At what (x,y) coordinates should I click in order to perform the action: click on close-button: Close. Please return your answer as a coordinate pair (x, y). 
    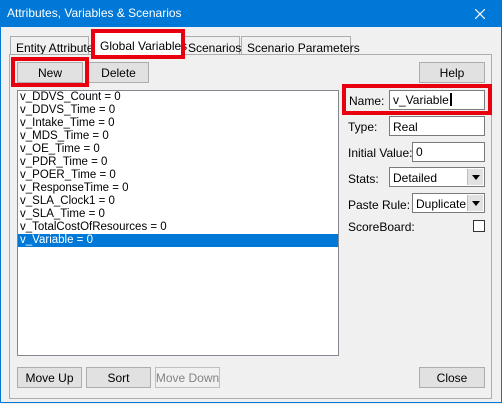
    Looking at the image, I should click on (452, 377).